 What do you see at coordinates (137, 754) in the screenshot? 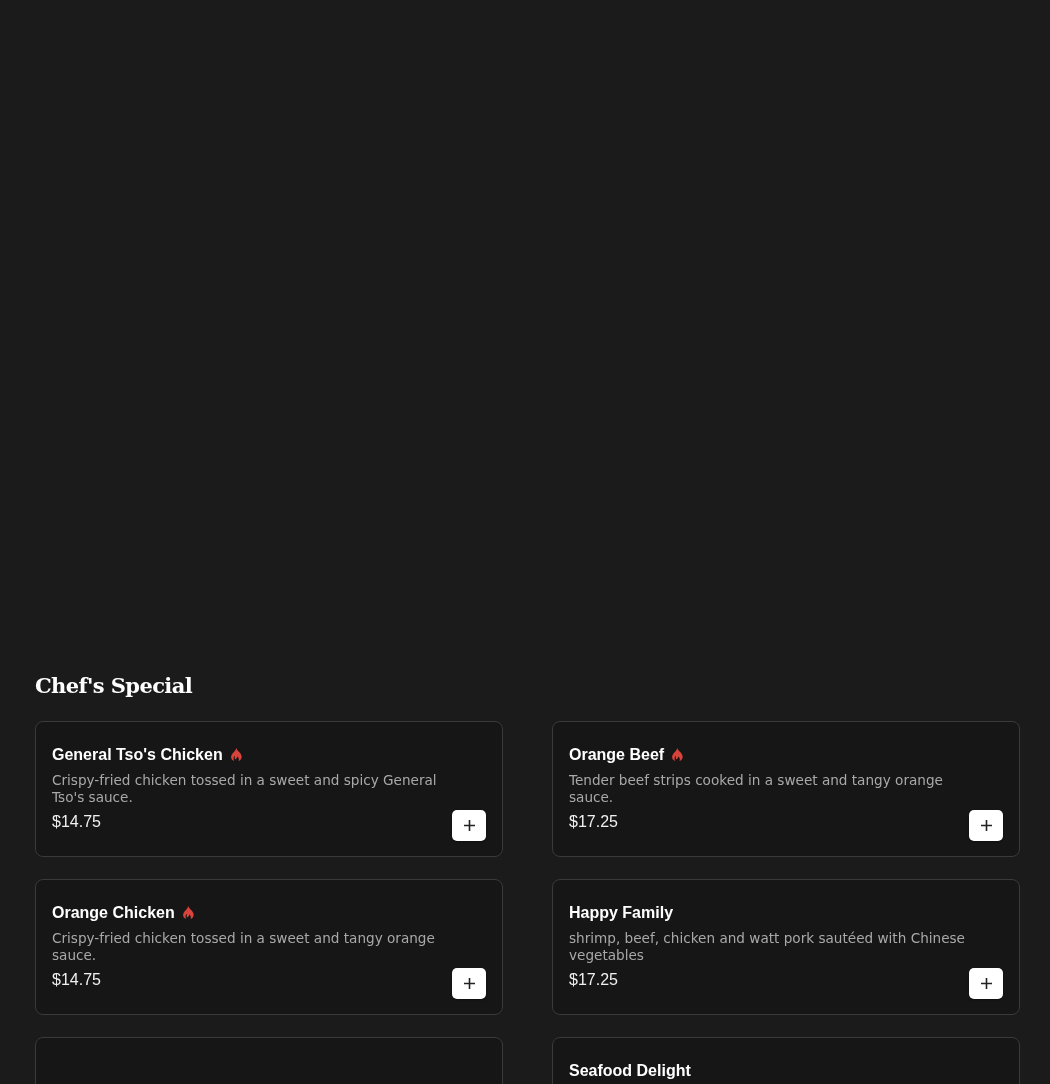
I see `dish-name: General Tso's Chicken` at bounding box center [137, 754].